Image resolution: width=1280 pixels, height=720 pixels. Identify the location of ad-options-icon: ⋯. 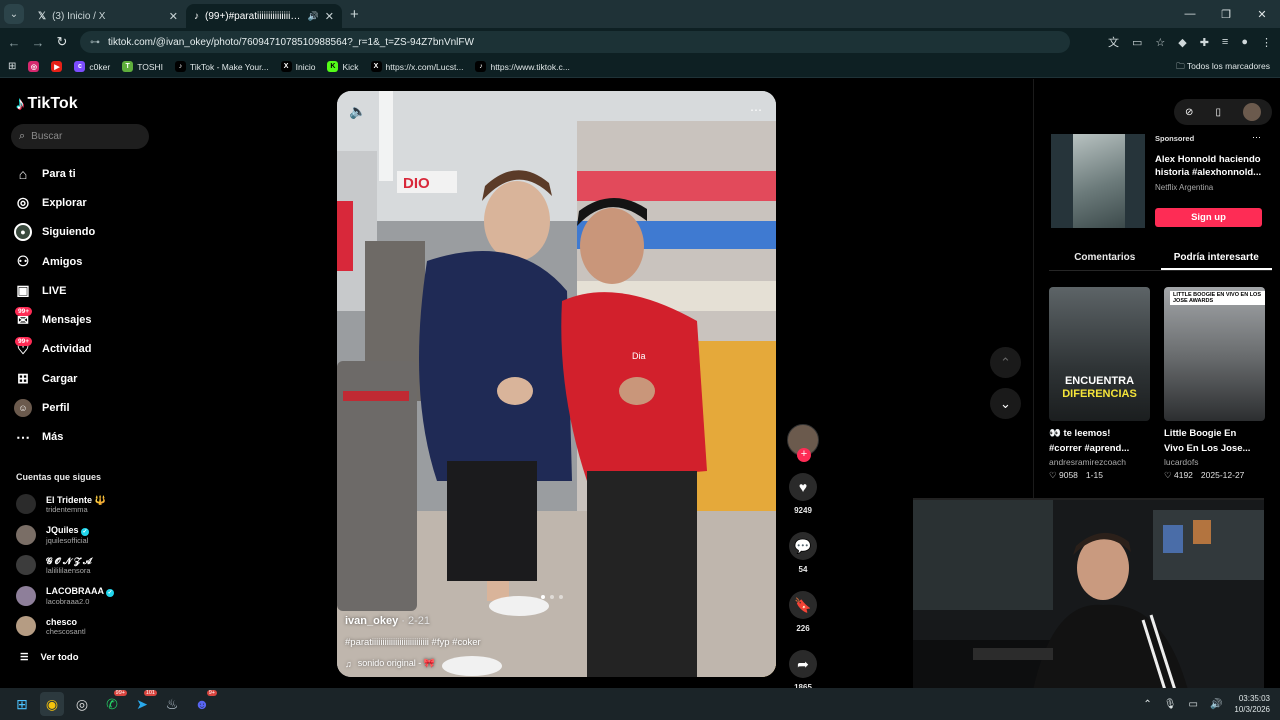
(1256, 137).